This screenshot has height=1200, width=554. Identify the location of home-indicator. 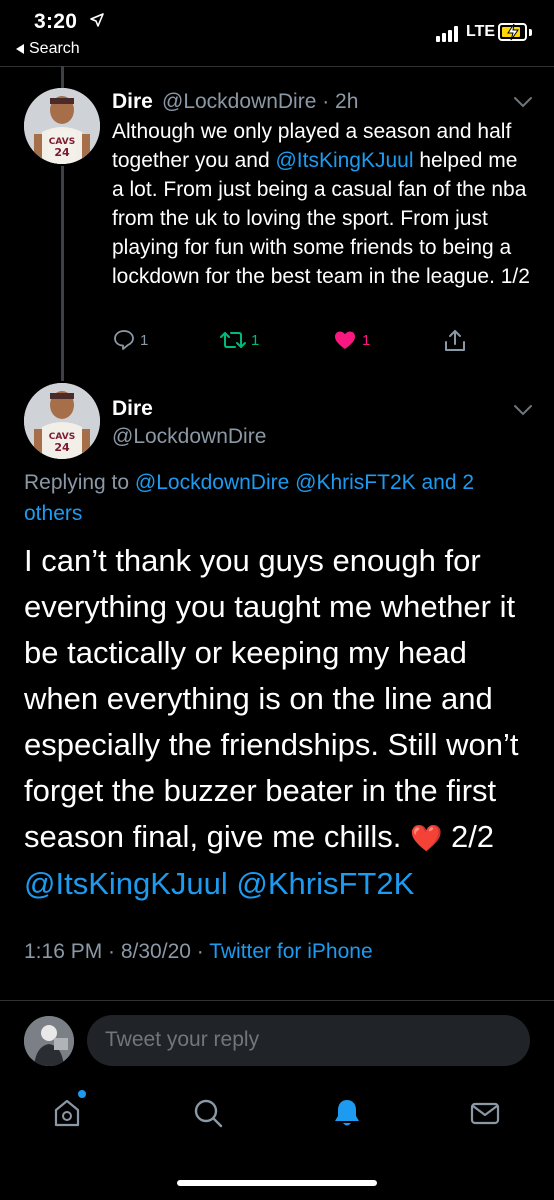
(277, 1183).